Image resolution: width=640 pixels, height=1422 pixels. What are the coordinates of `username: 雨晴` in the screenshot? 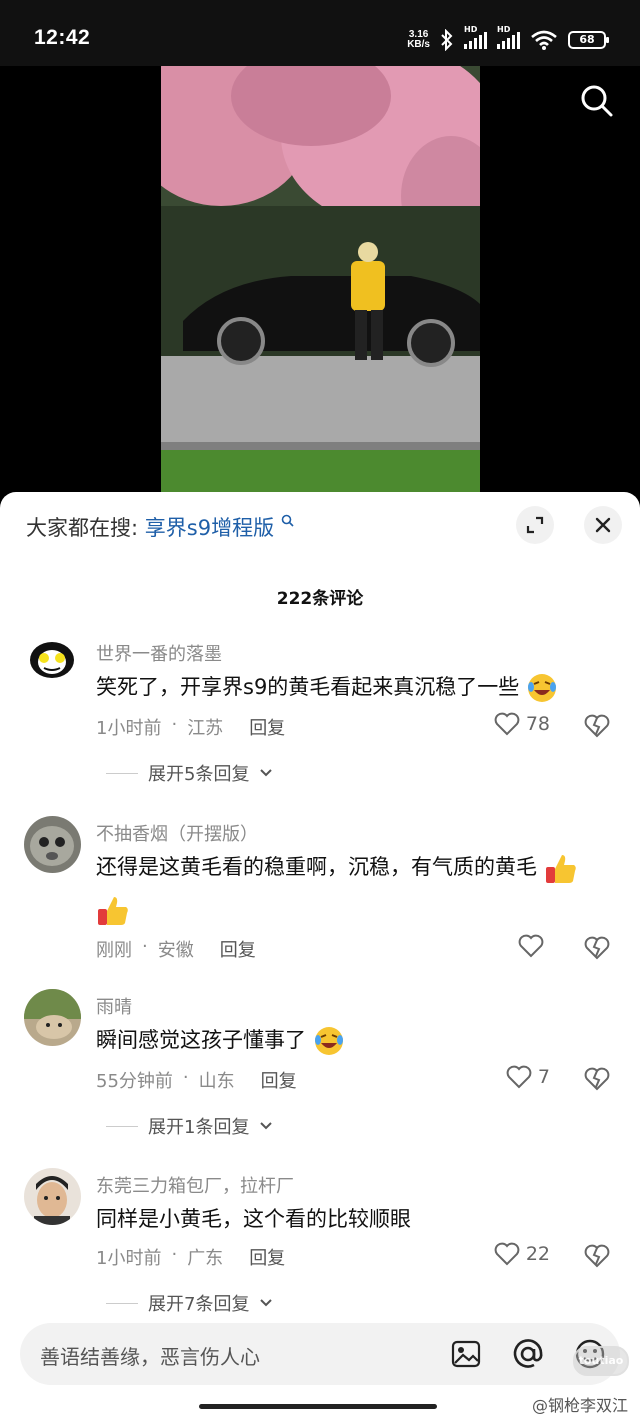 It's located at (114, 1006).